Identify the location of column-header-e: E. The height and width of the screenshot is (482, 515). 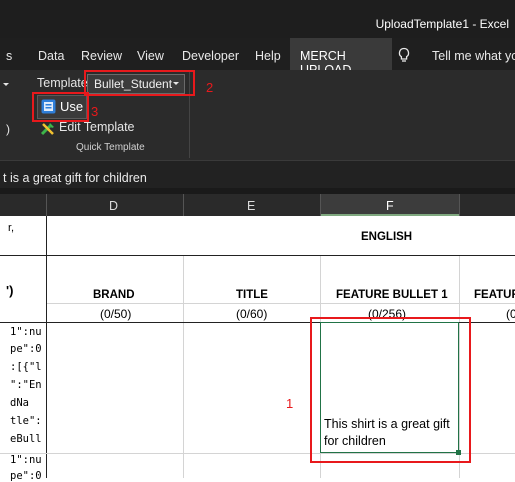
(251, 206).